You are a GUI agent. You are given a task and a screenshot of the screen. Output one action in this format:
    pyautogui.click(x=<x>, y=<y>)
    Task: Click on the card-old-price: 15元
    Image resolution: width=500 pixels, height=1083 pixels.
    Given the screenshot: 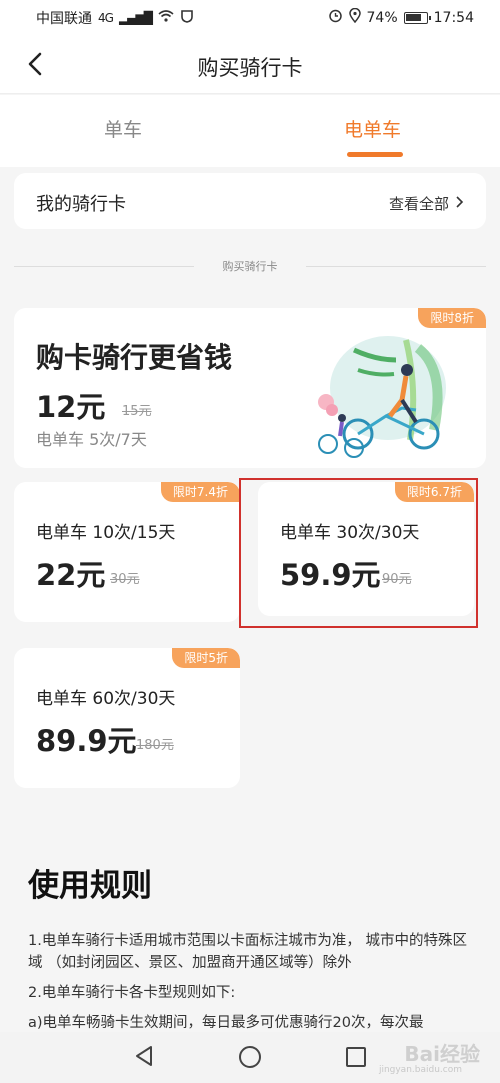 What is the action you would take?
    pyautogui.click(x=137, y=411)
    